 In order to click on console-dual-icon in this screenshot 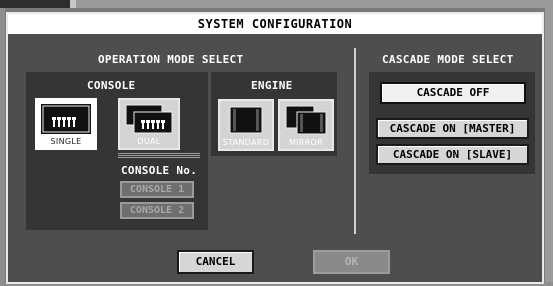, I will do `click(149, 119)`.